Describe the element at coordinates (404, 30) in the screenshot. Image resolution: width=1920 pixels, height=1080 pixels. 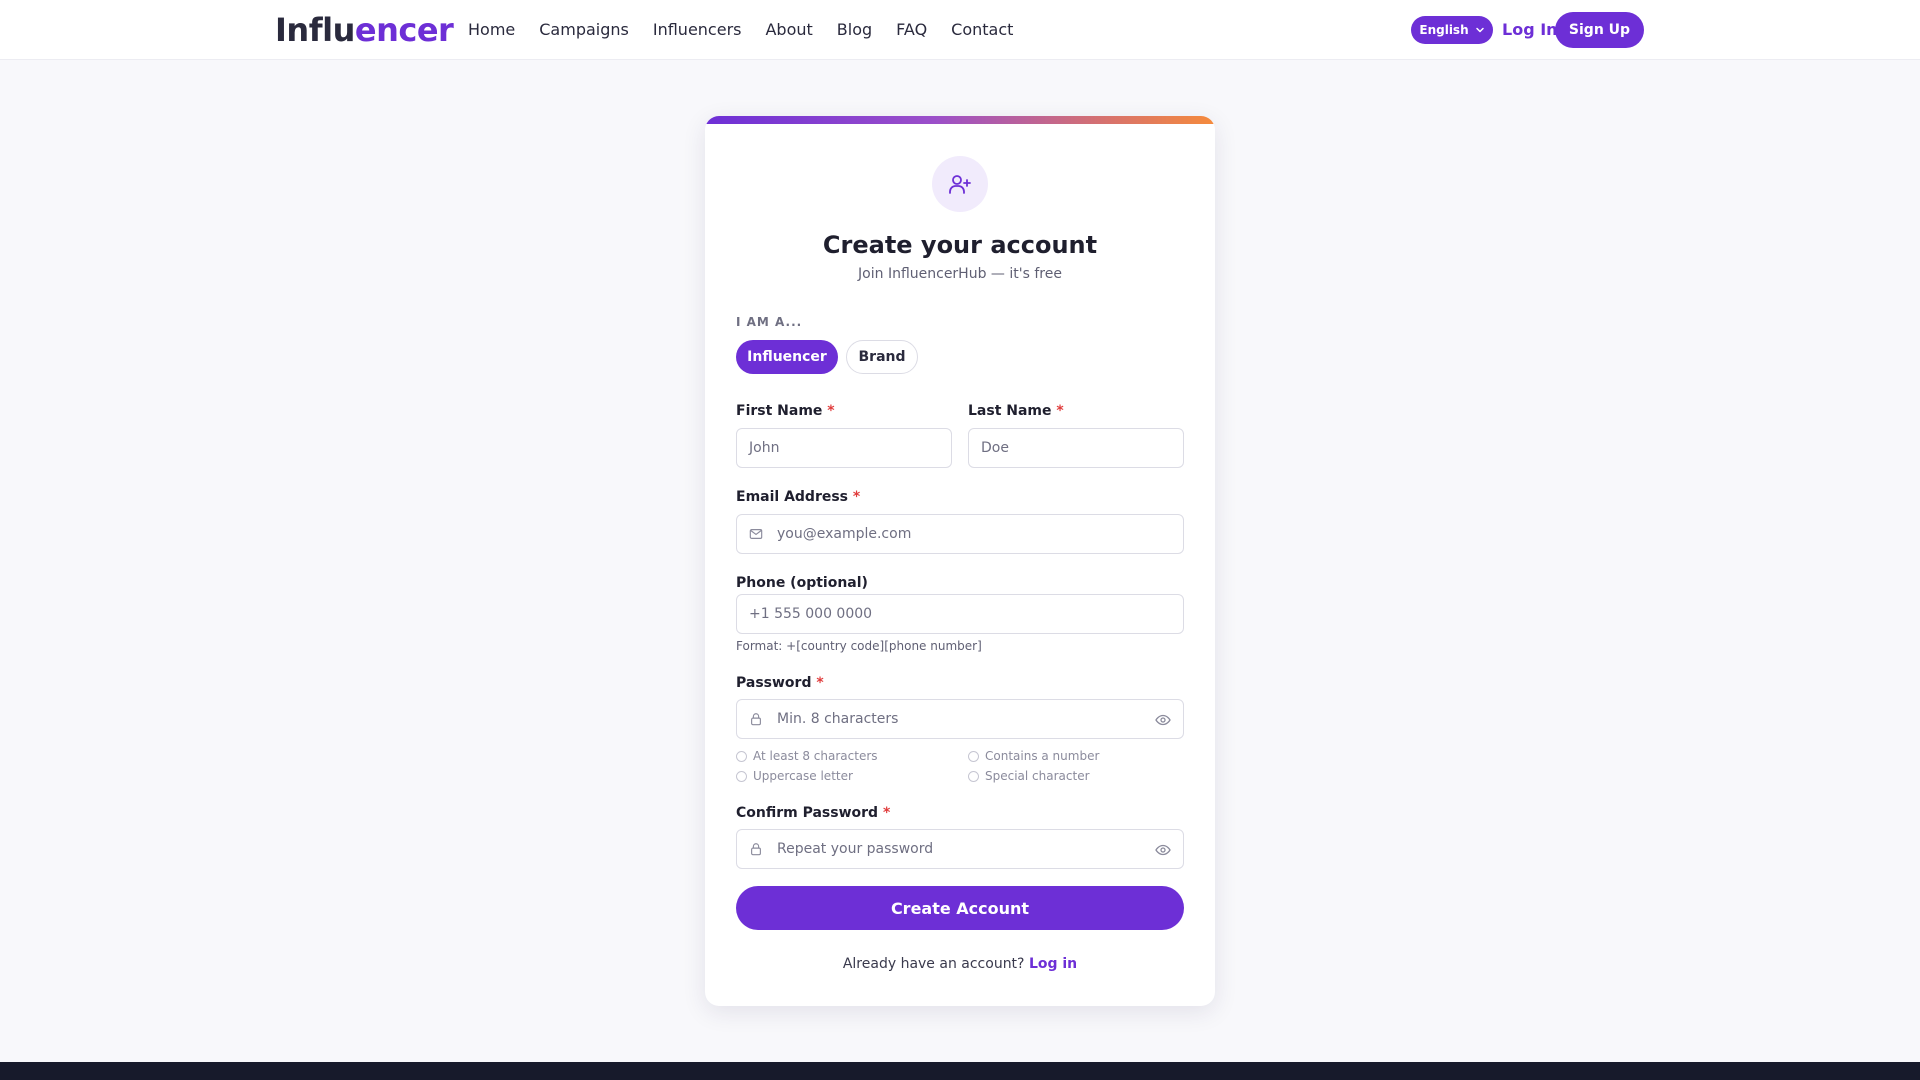
I see `brand-logo-part2: encer` at that location.